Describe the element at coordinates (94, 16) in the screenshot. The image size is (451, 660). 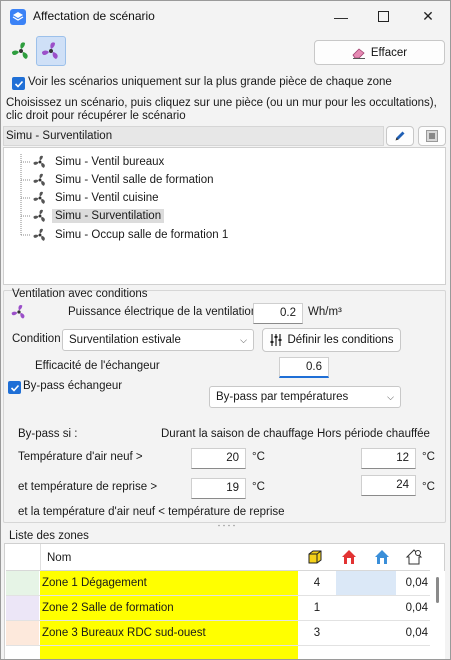
I see `window-title: Affectation de scénario` at that location.